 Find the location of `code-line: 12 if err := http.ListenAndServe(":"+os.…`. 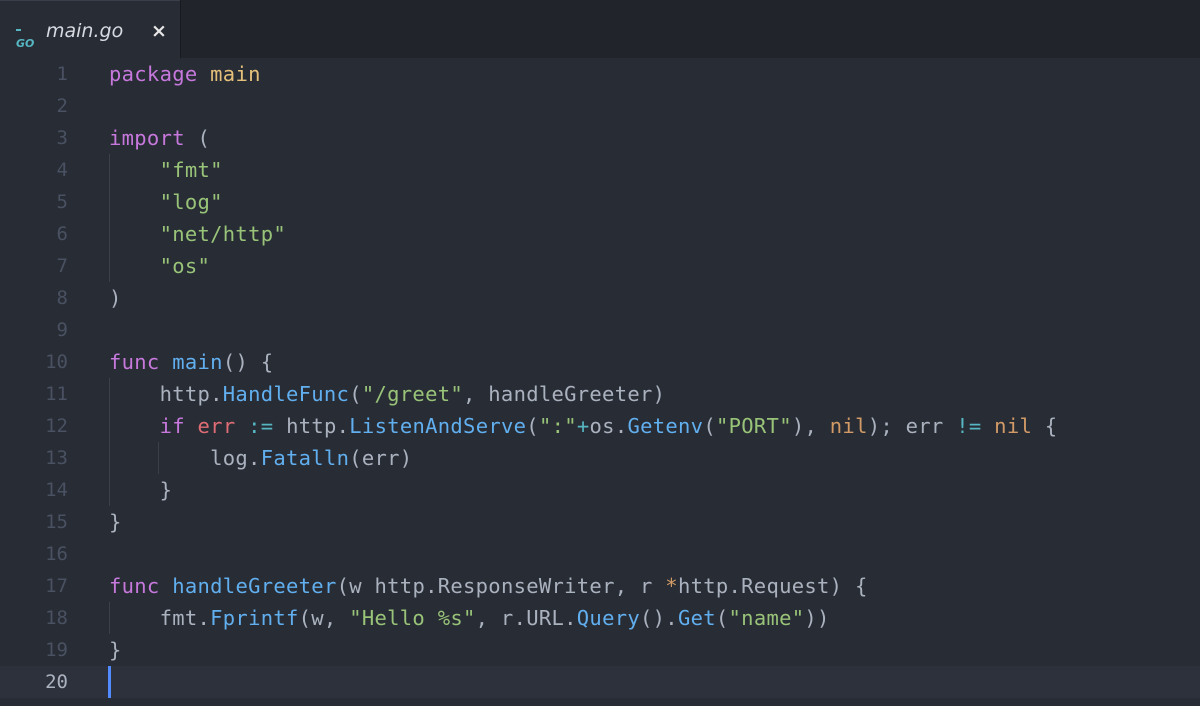

code-line: 12 if err := http.ListenAndServe(":"+os.… is located at coordinates (600, 426).